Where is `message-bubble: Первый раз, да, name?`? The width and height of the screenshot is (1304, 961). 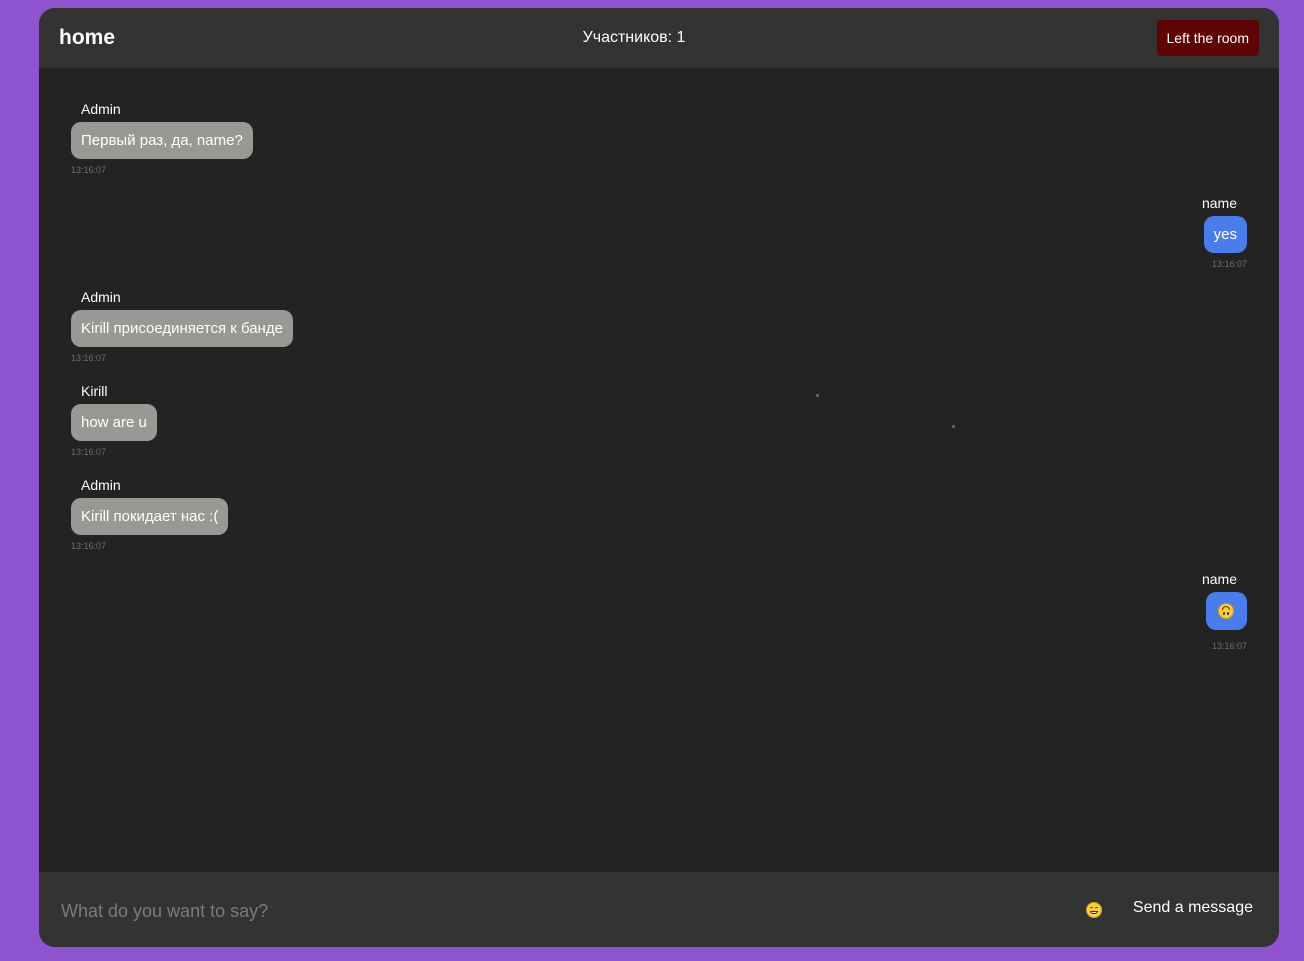
message-bubble: Первый раз, да, name? is located at coordinates (162, 140).